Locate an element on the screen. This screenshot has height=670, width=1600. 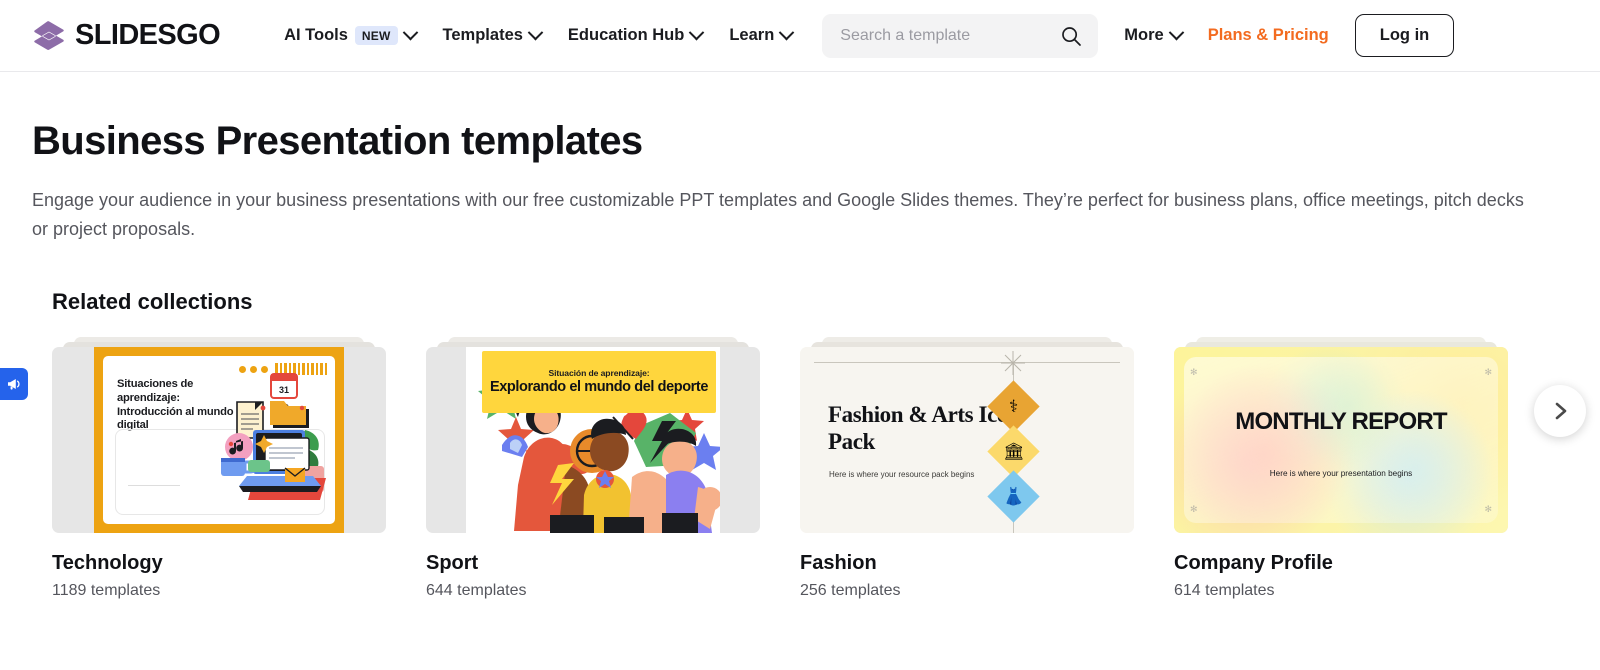
megaphone-icon is located at coordinates (14, 384).